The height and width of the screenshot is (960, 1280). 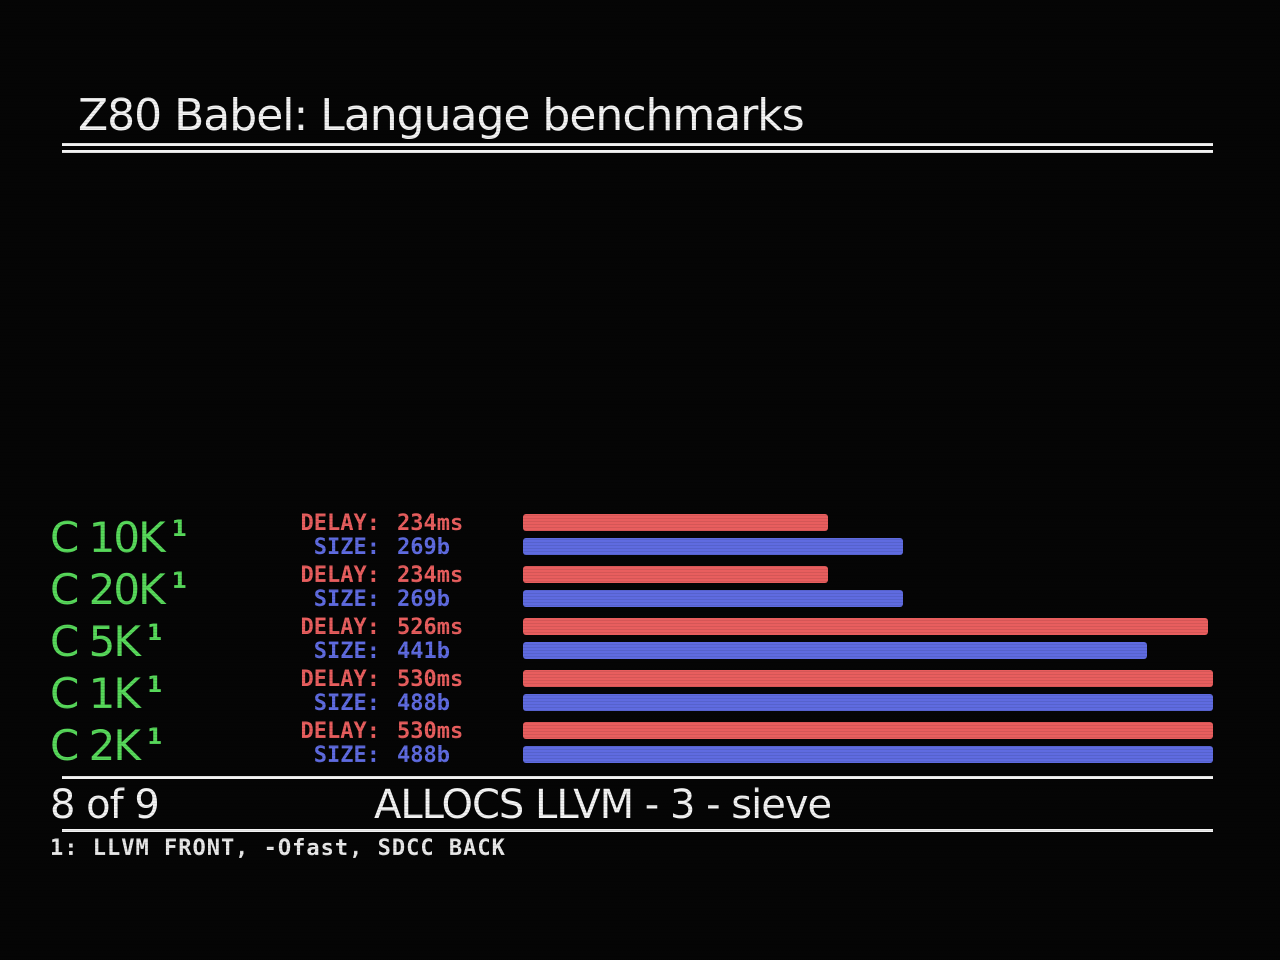 What do you see at coordinates (118, 589) in the screenshot?
I see `category-label: C 20K 1` at bounding box center [118, 589].